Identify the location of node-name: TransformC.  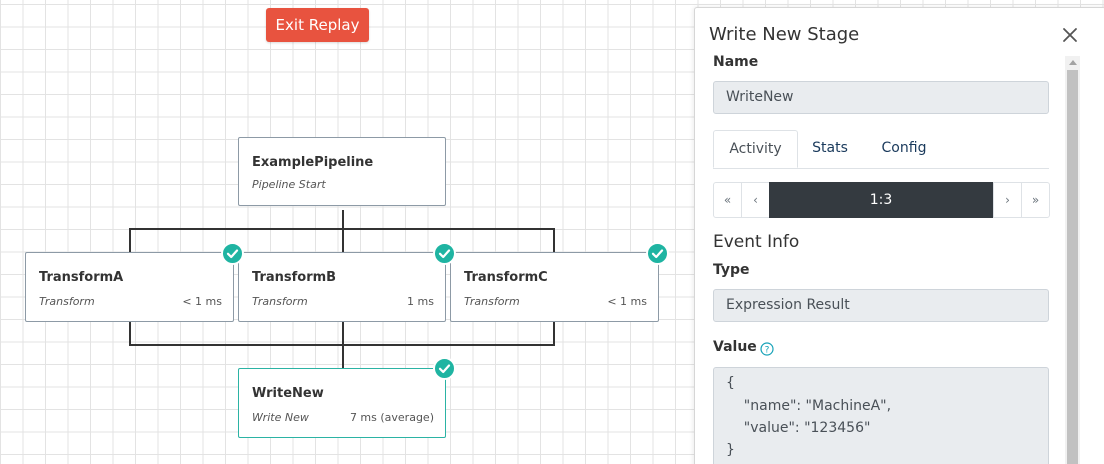
(506, 277).